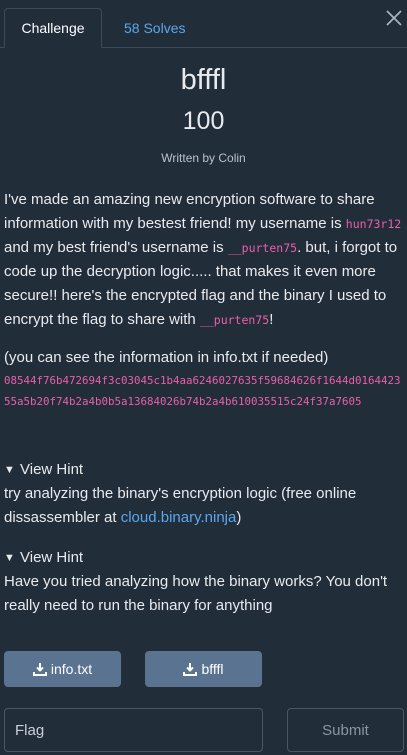 The height and width of the screenshot is (755, 407). Describe the element at coordinates (203, 158) in the screenshot. I see `challenge-author: Written by Colin` at that location.